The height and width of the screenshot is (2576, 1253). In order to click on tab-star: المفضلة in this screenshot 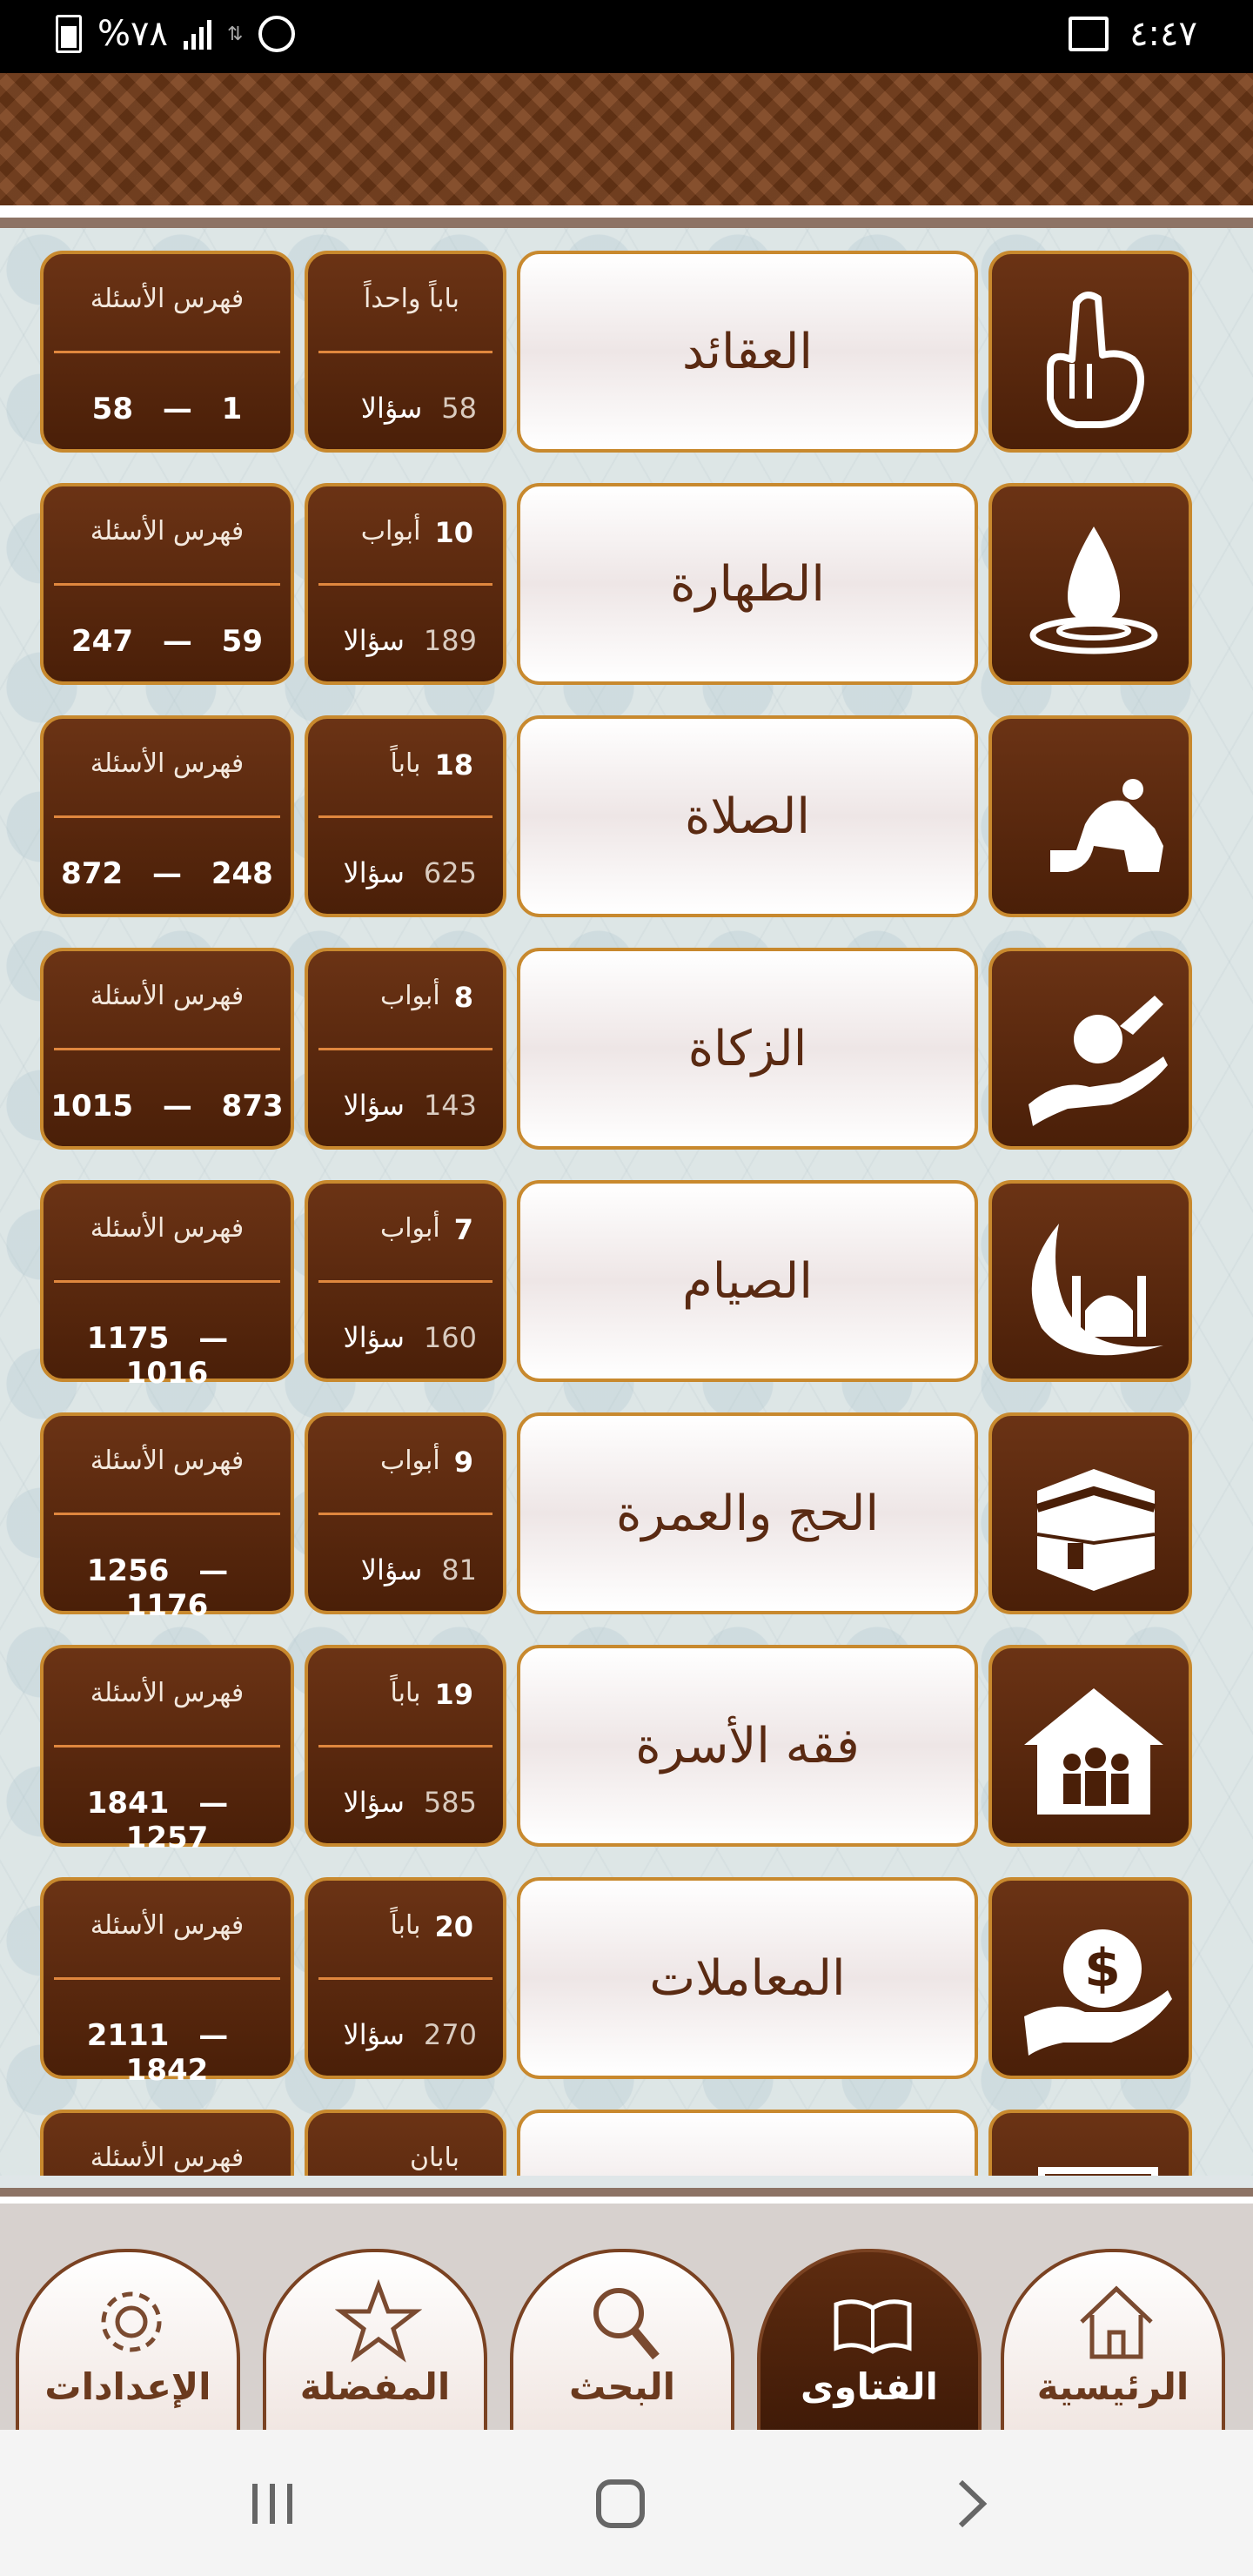, I will do `click(375, 2339)`.